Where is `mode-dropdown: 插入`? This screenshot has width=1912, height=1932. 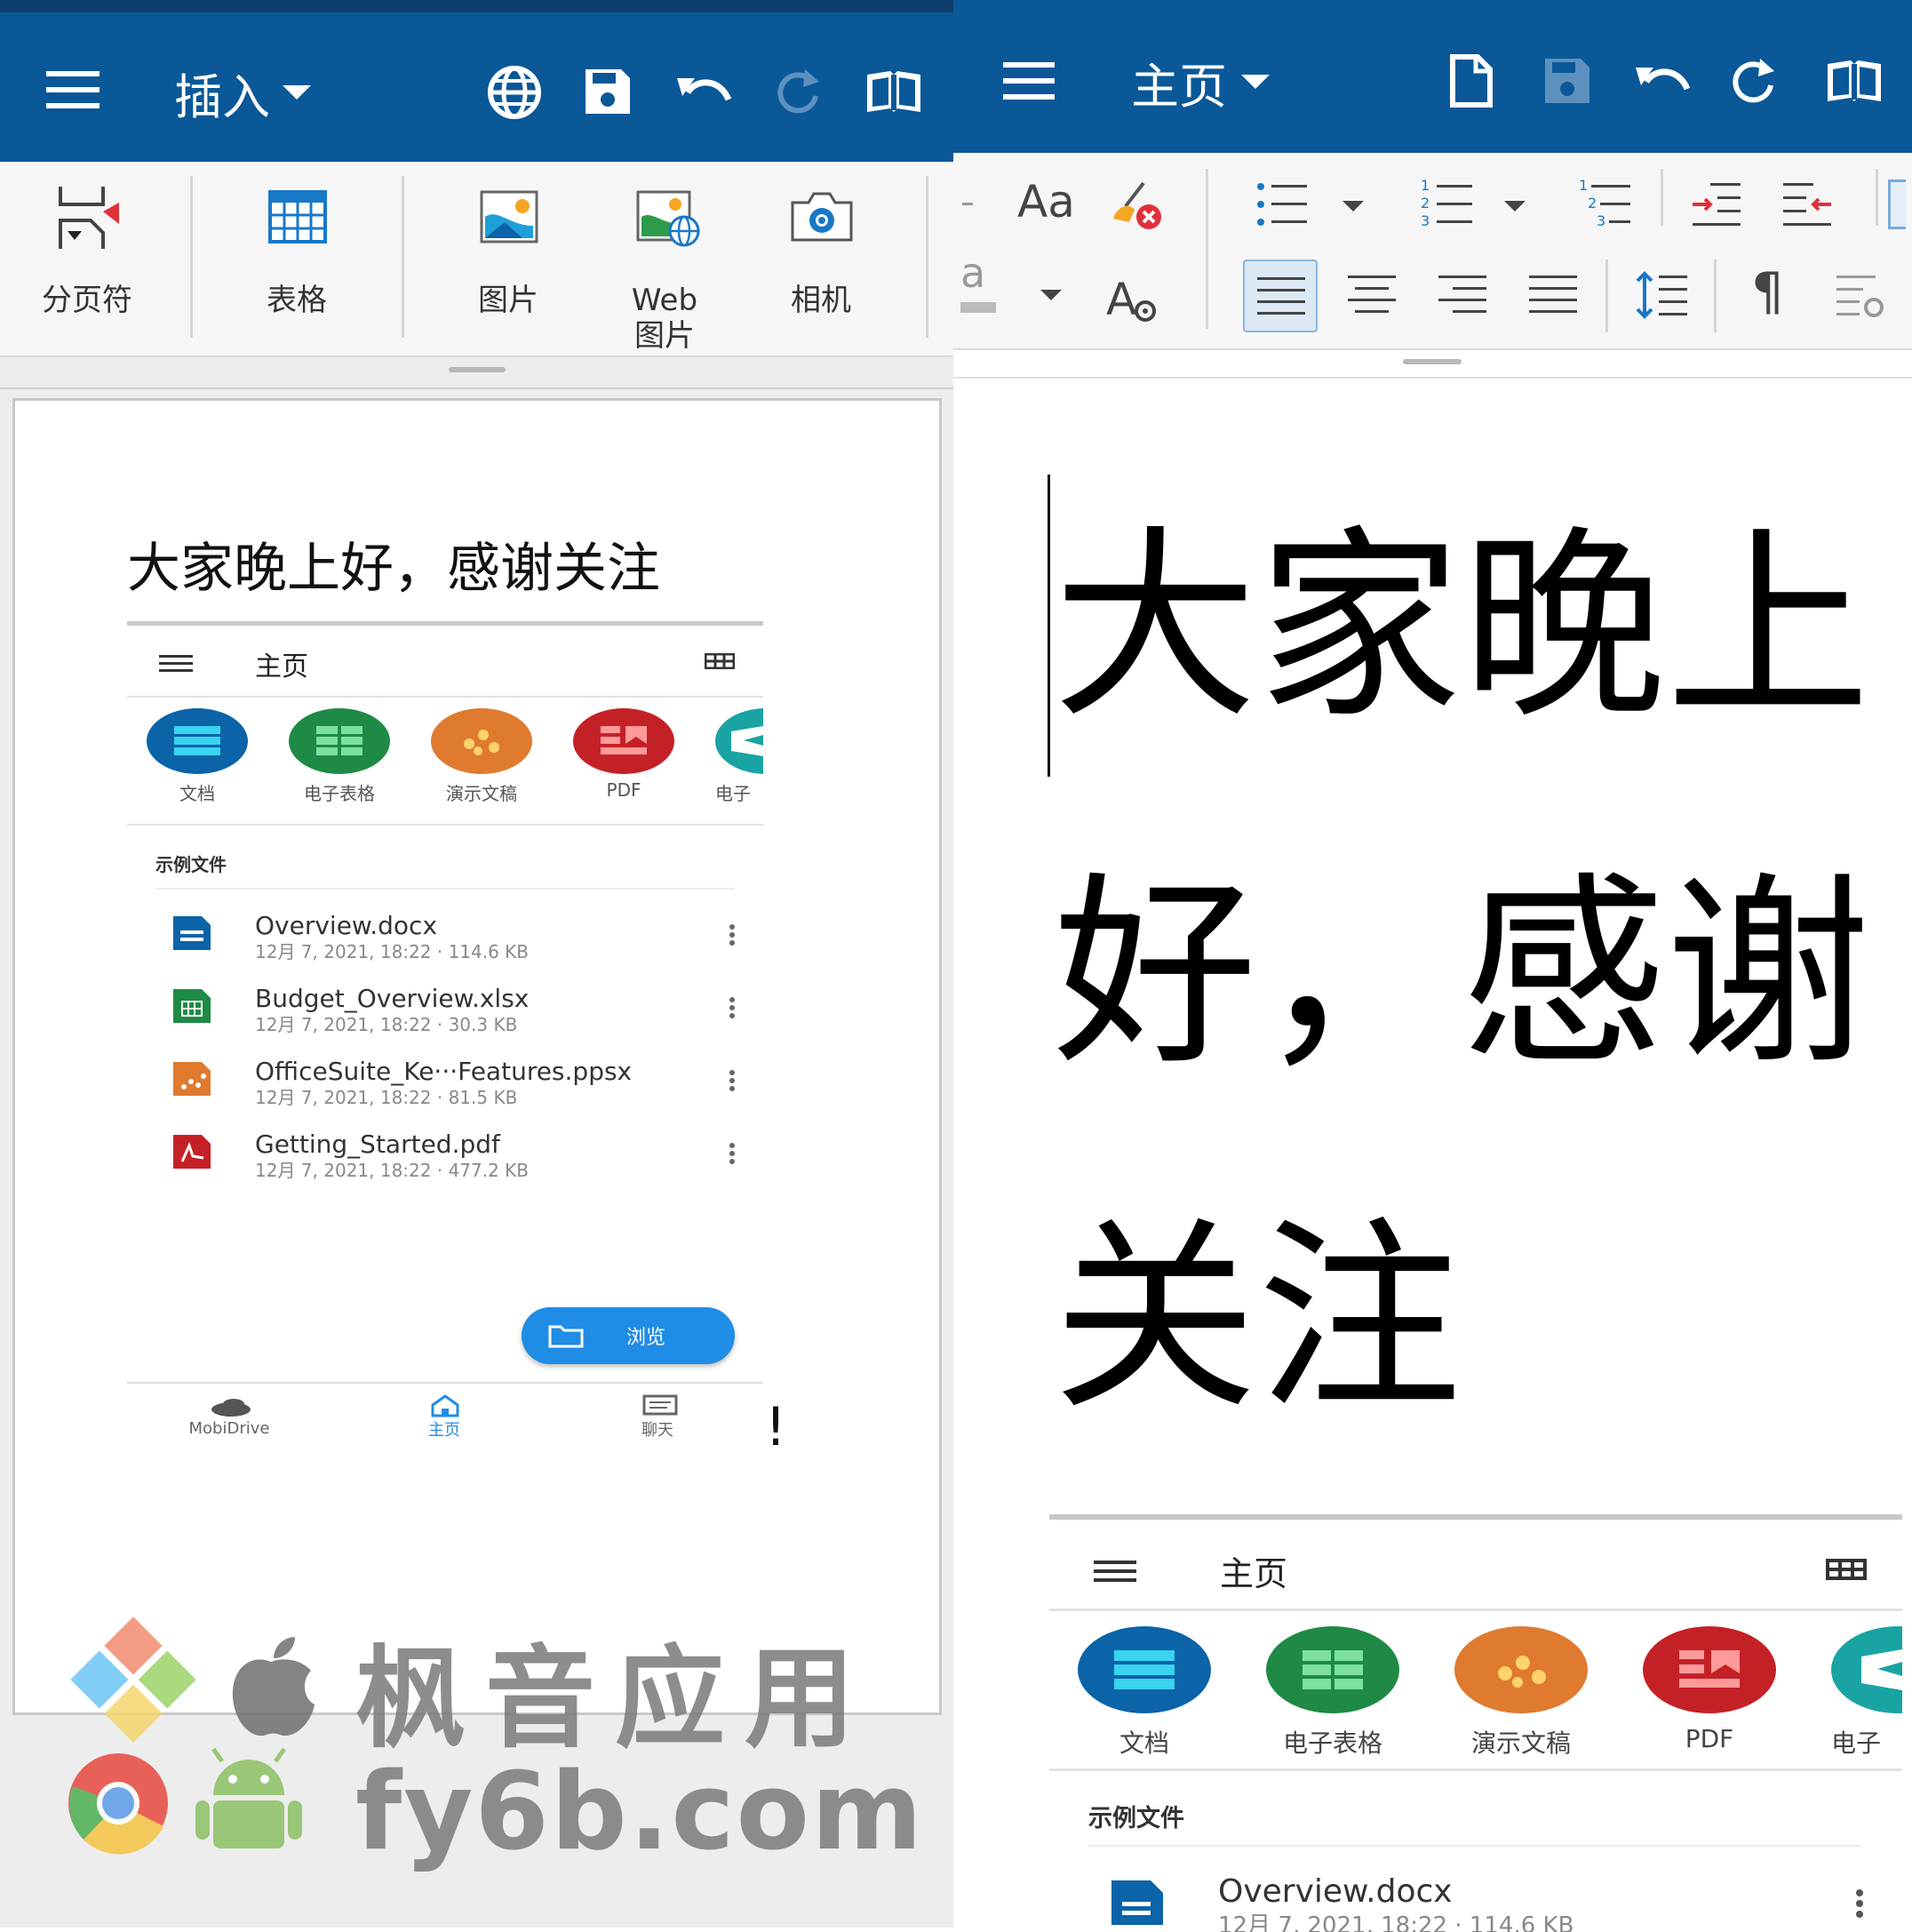 mode-dropdown: 插入 is located at coordinates (242, 92).